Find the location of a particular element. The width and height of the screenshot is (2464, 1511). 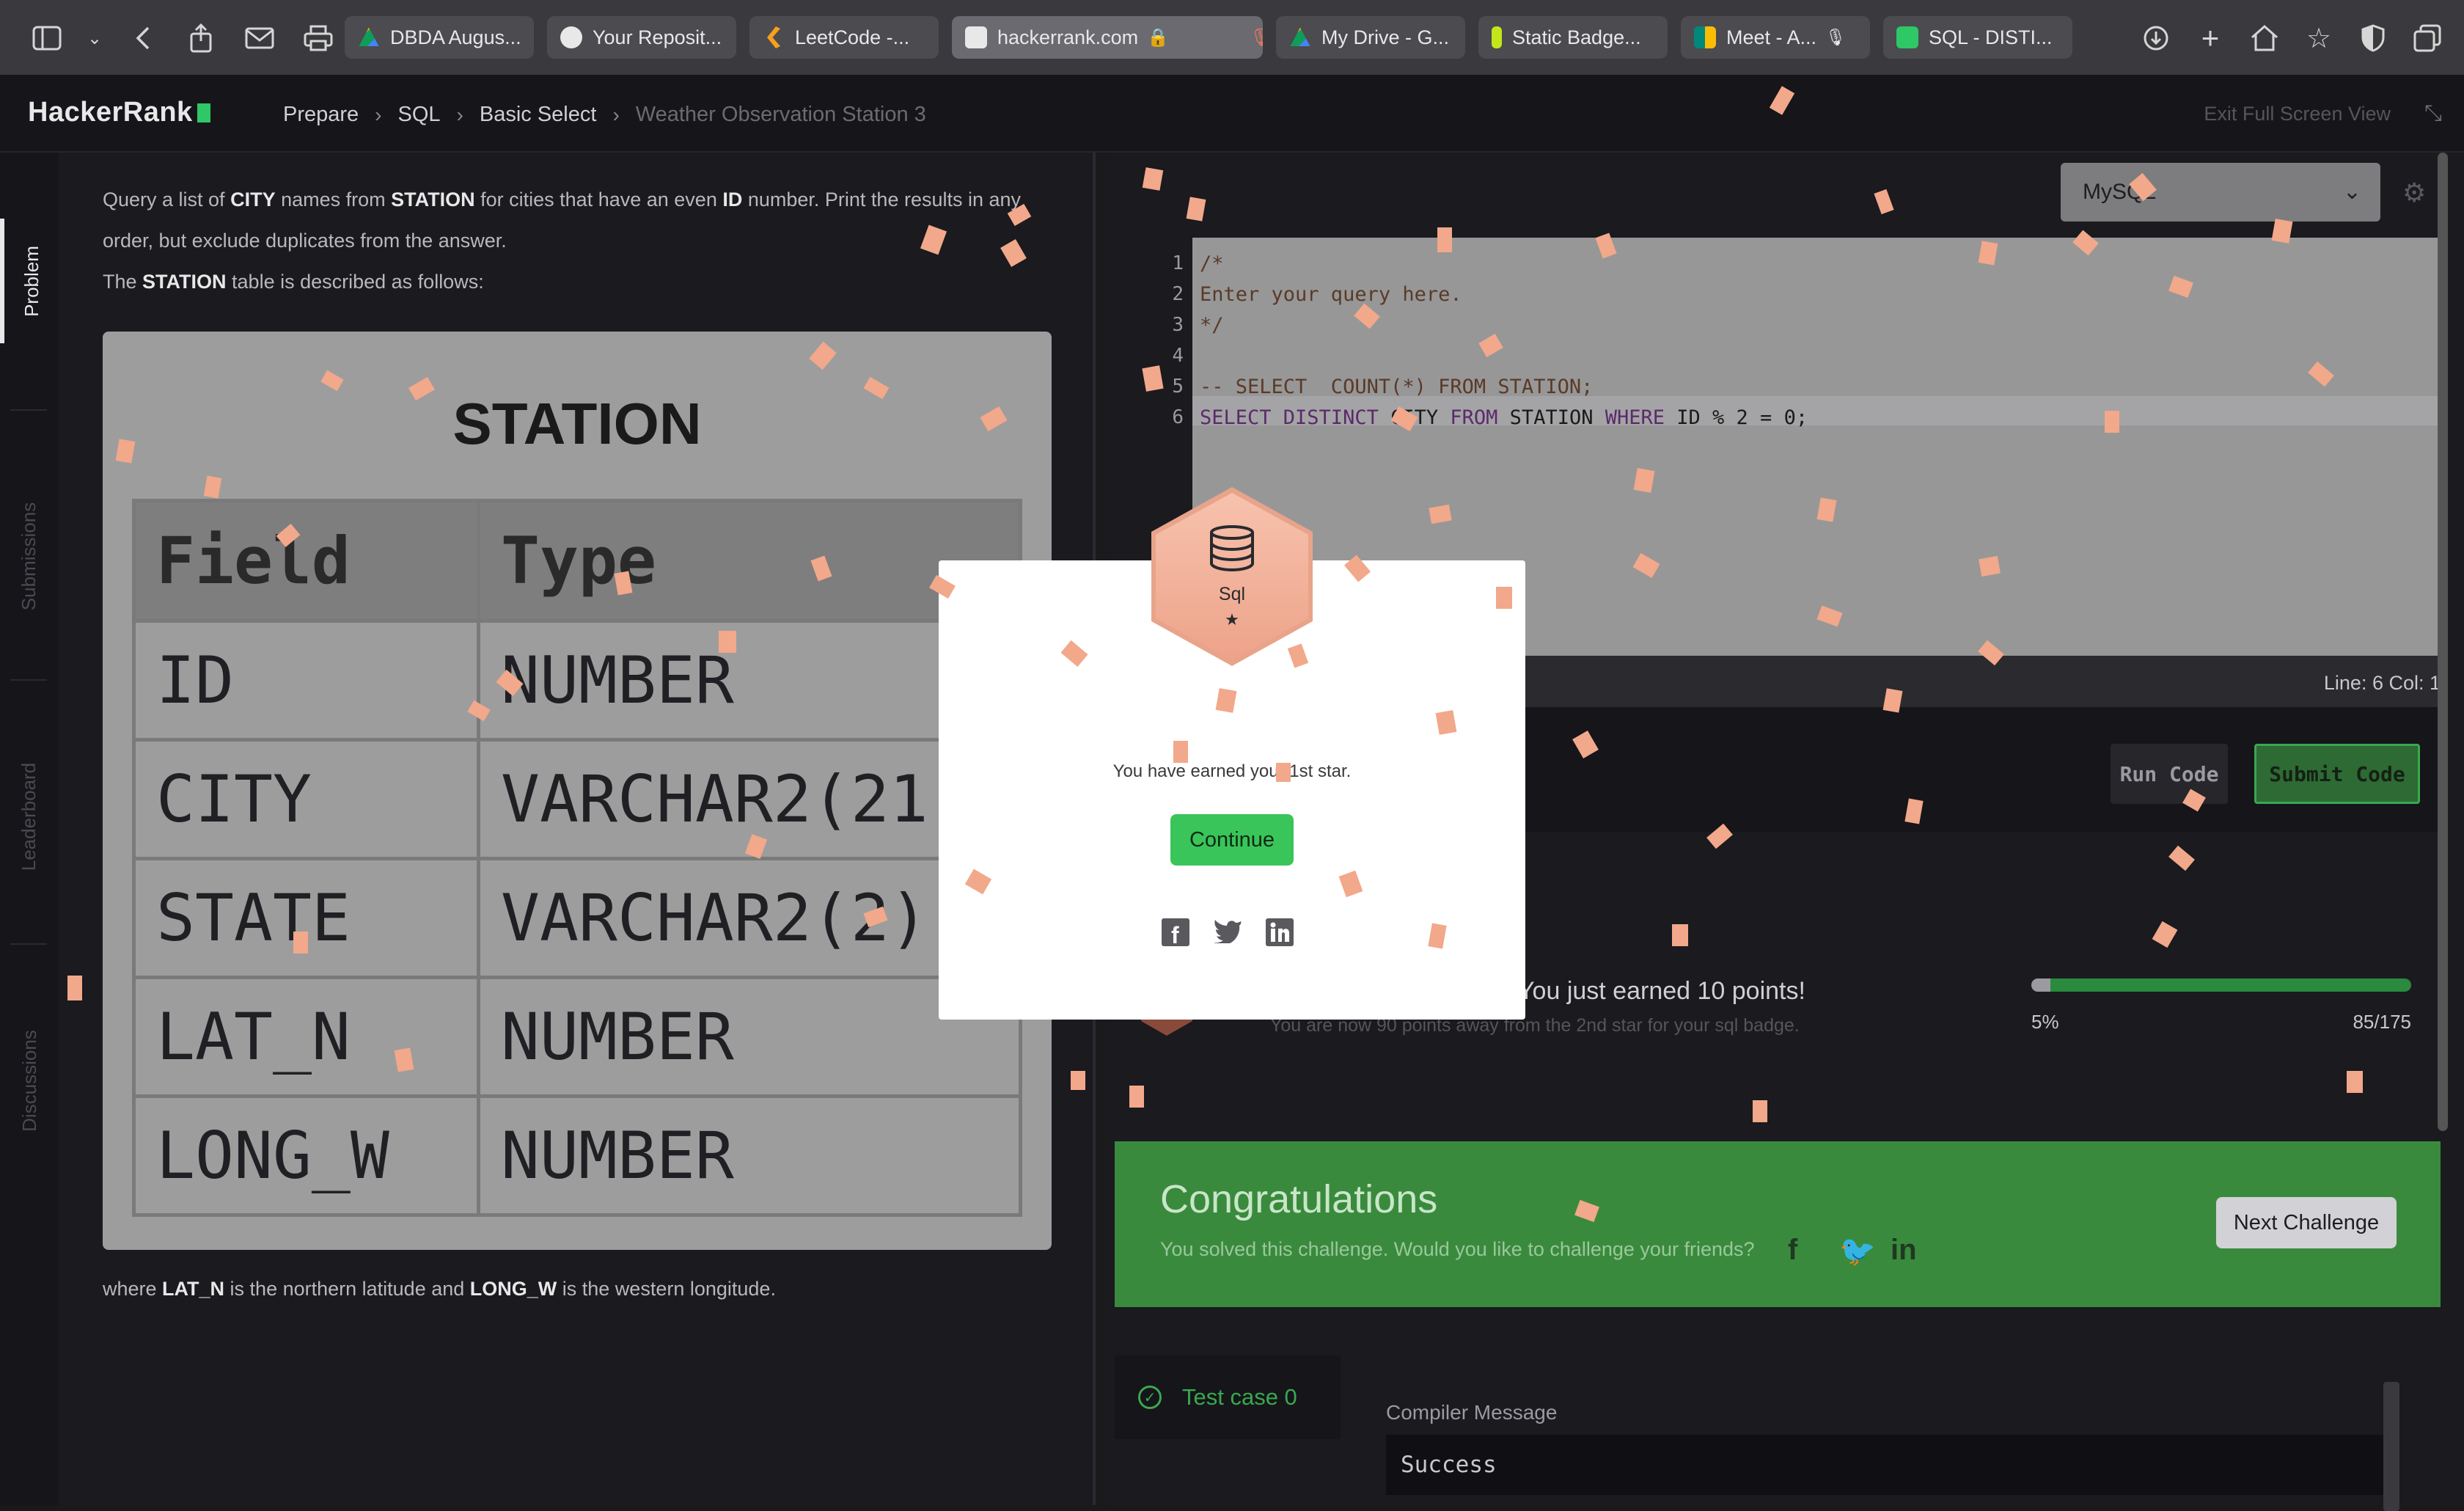

breadcrumb-current: Weather Observation Station 3 is located at coordinates (780, 114).